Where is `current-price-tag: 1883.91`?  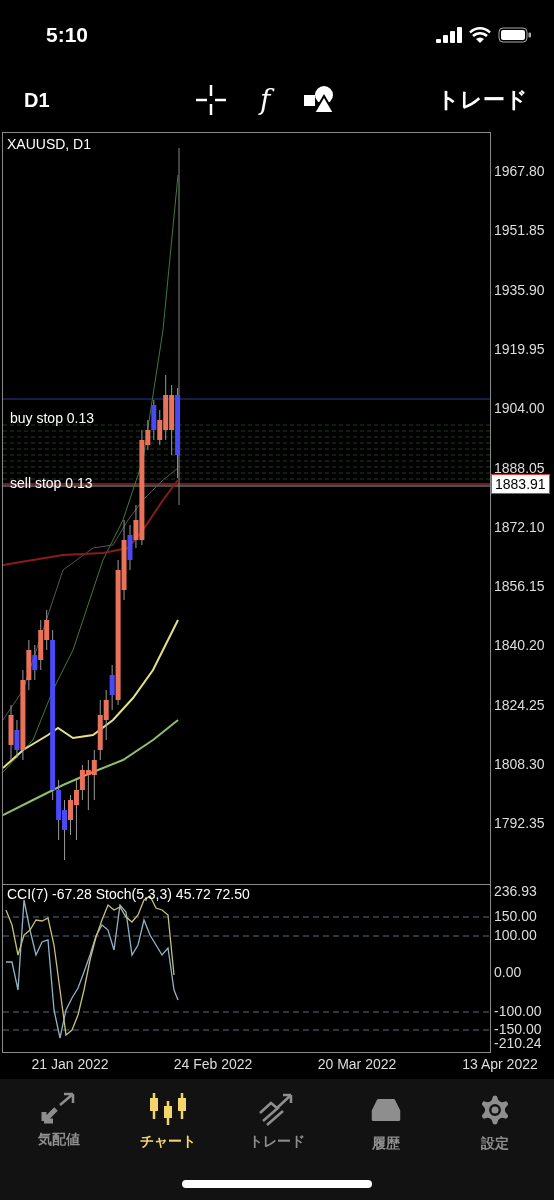
current-price-tag: 1883.91 is located at coordinates (520, 484).